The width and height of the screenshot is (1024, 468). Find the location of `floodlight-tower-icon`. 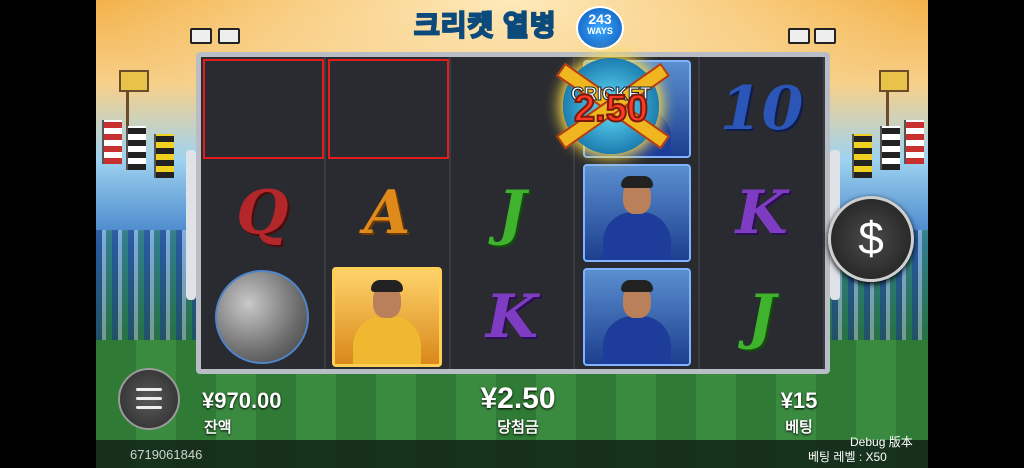

floodlight-tower-icon is located at coordinates (136, 100).